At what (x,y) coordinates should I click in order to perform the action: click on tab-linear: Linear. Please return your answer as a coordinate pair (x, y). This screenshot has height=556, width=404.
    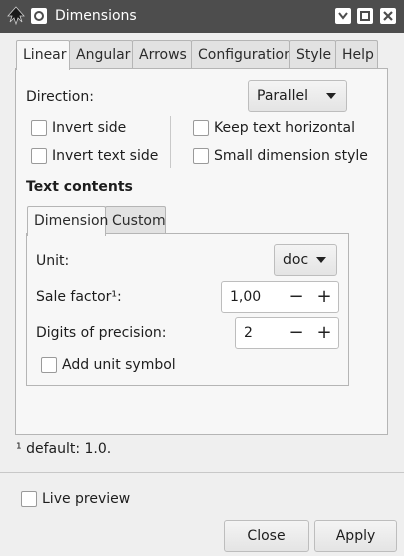
    Looking at the image, I should click on (43, 55).